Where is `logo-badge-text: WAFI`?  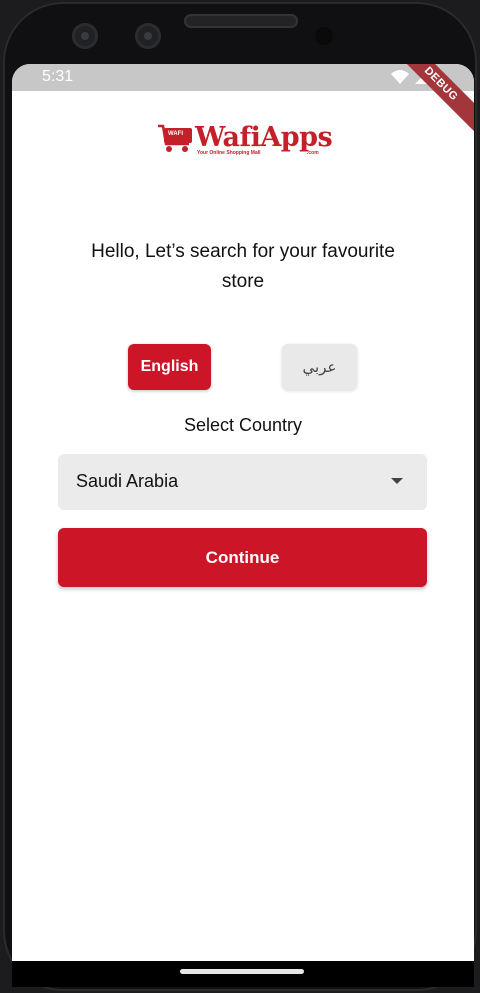 logo-badge-text: WAFI is located at coordinates (175, 134).